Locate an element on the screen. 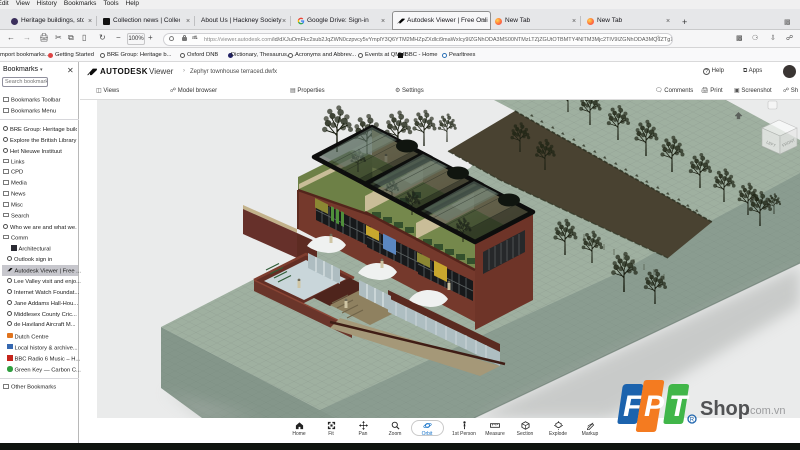 The image size is (800, 450). svg-text: P is located at coordinates (654, 406).